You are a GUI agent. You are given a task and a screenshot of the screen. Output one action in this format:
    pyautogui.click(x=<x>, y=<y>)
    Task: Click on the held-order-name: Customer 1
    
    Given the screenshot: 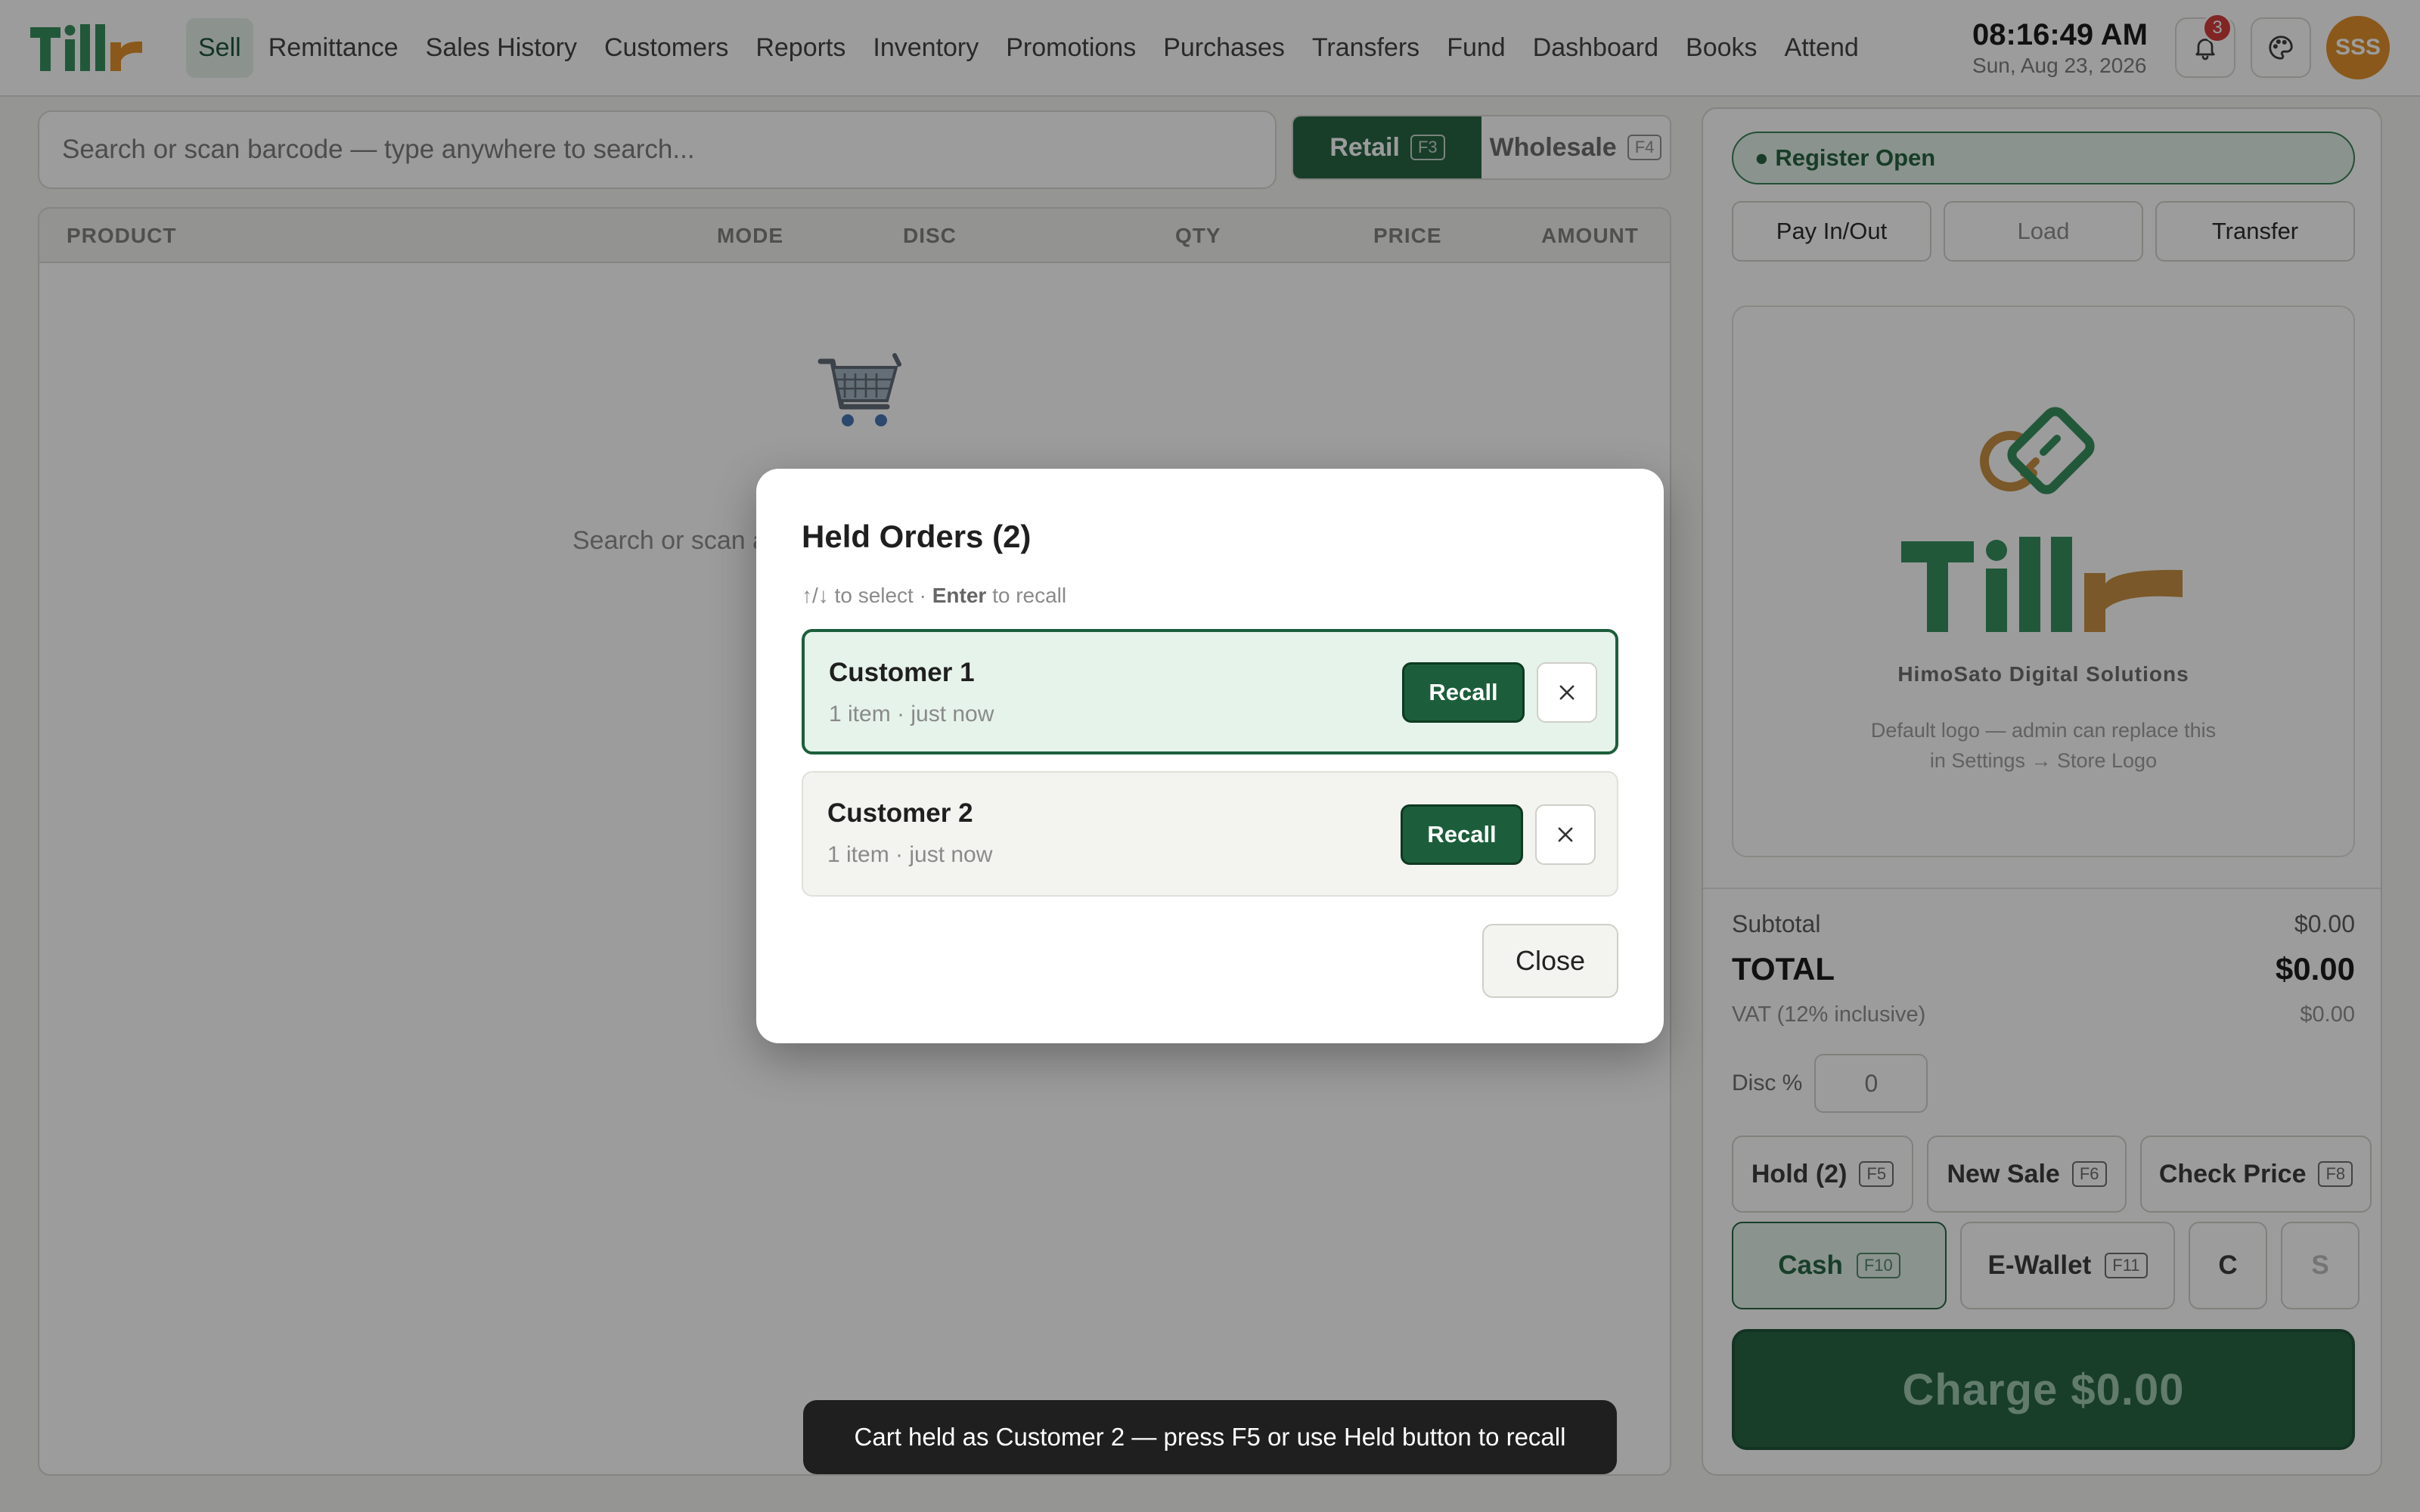 What is the action you would take?
    pyautogui.click(x=902, y=672)
    